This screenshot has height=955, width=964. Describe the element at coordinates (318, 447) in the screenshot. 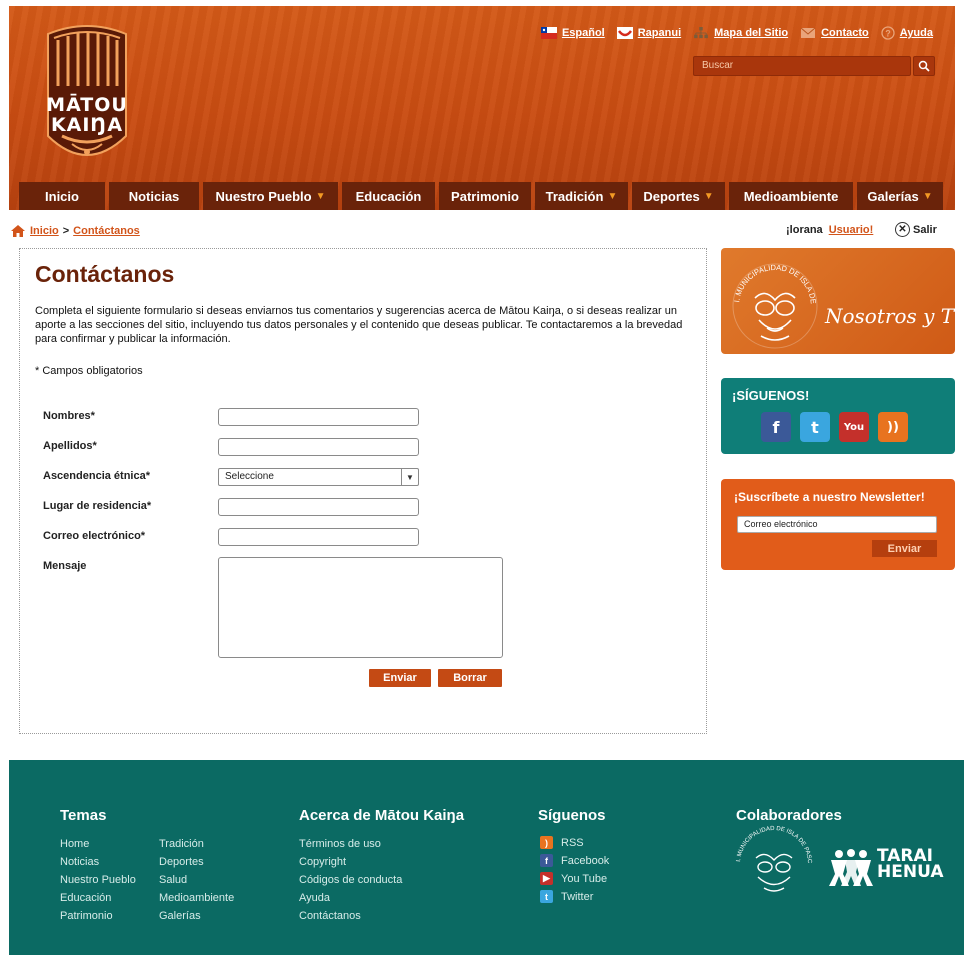

I see `apellidos-field` at that location.